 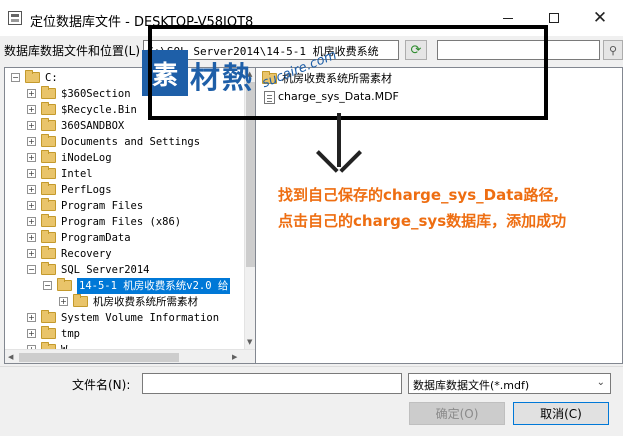 What do you see at coordinates (508, 18) in the screenshot?
I see `minimize-icon` at bounding box center [508, 18].